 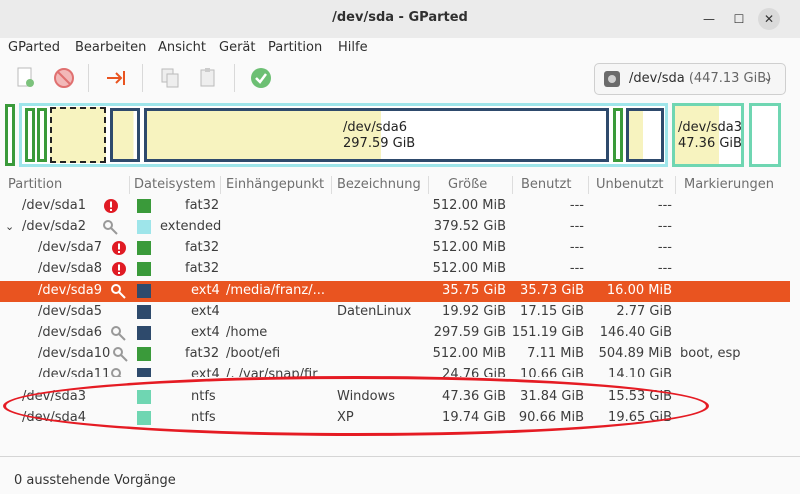 What do you see at coordinates (552, 372) in the screenshot?
I see `row-used: 10.66 GiB` at bounding box center [552, 372].